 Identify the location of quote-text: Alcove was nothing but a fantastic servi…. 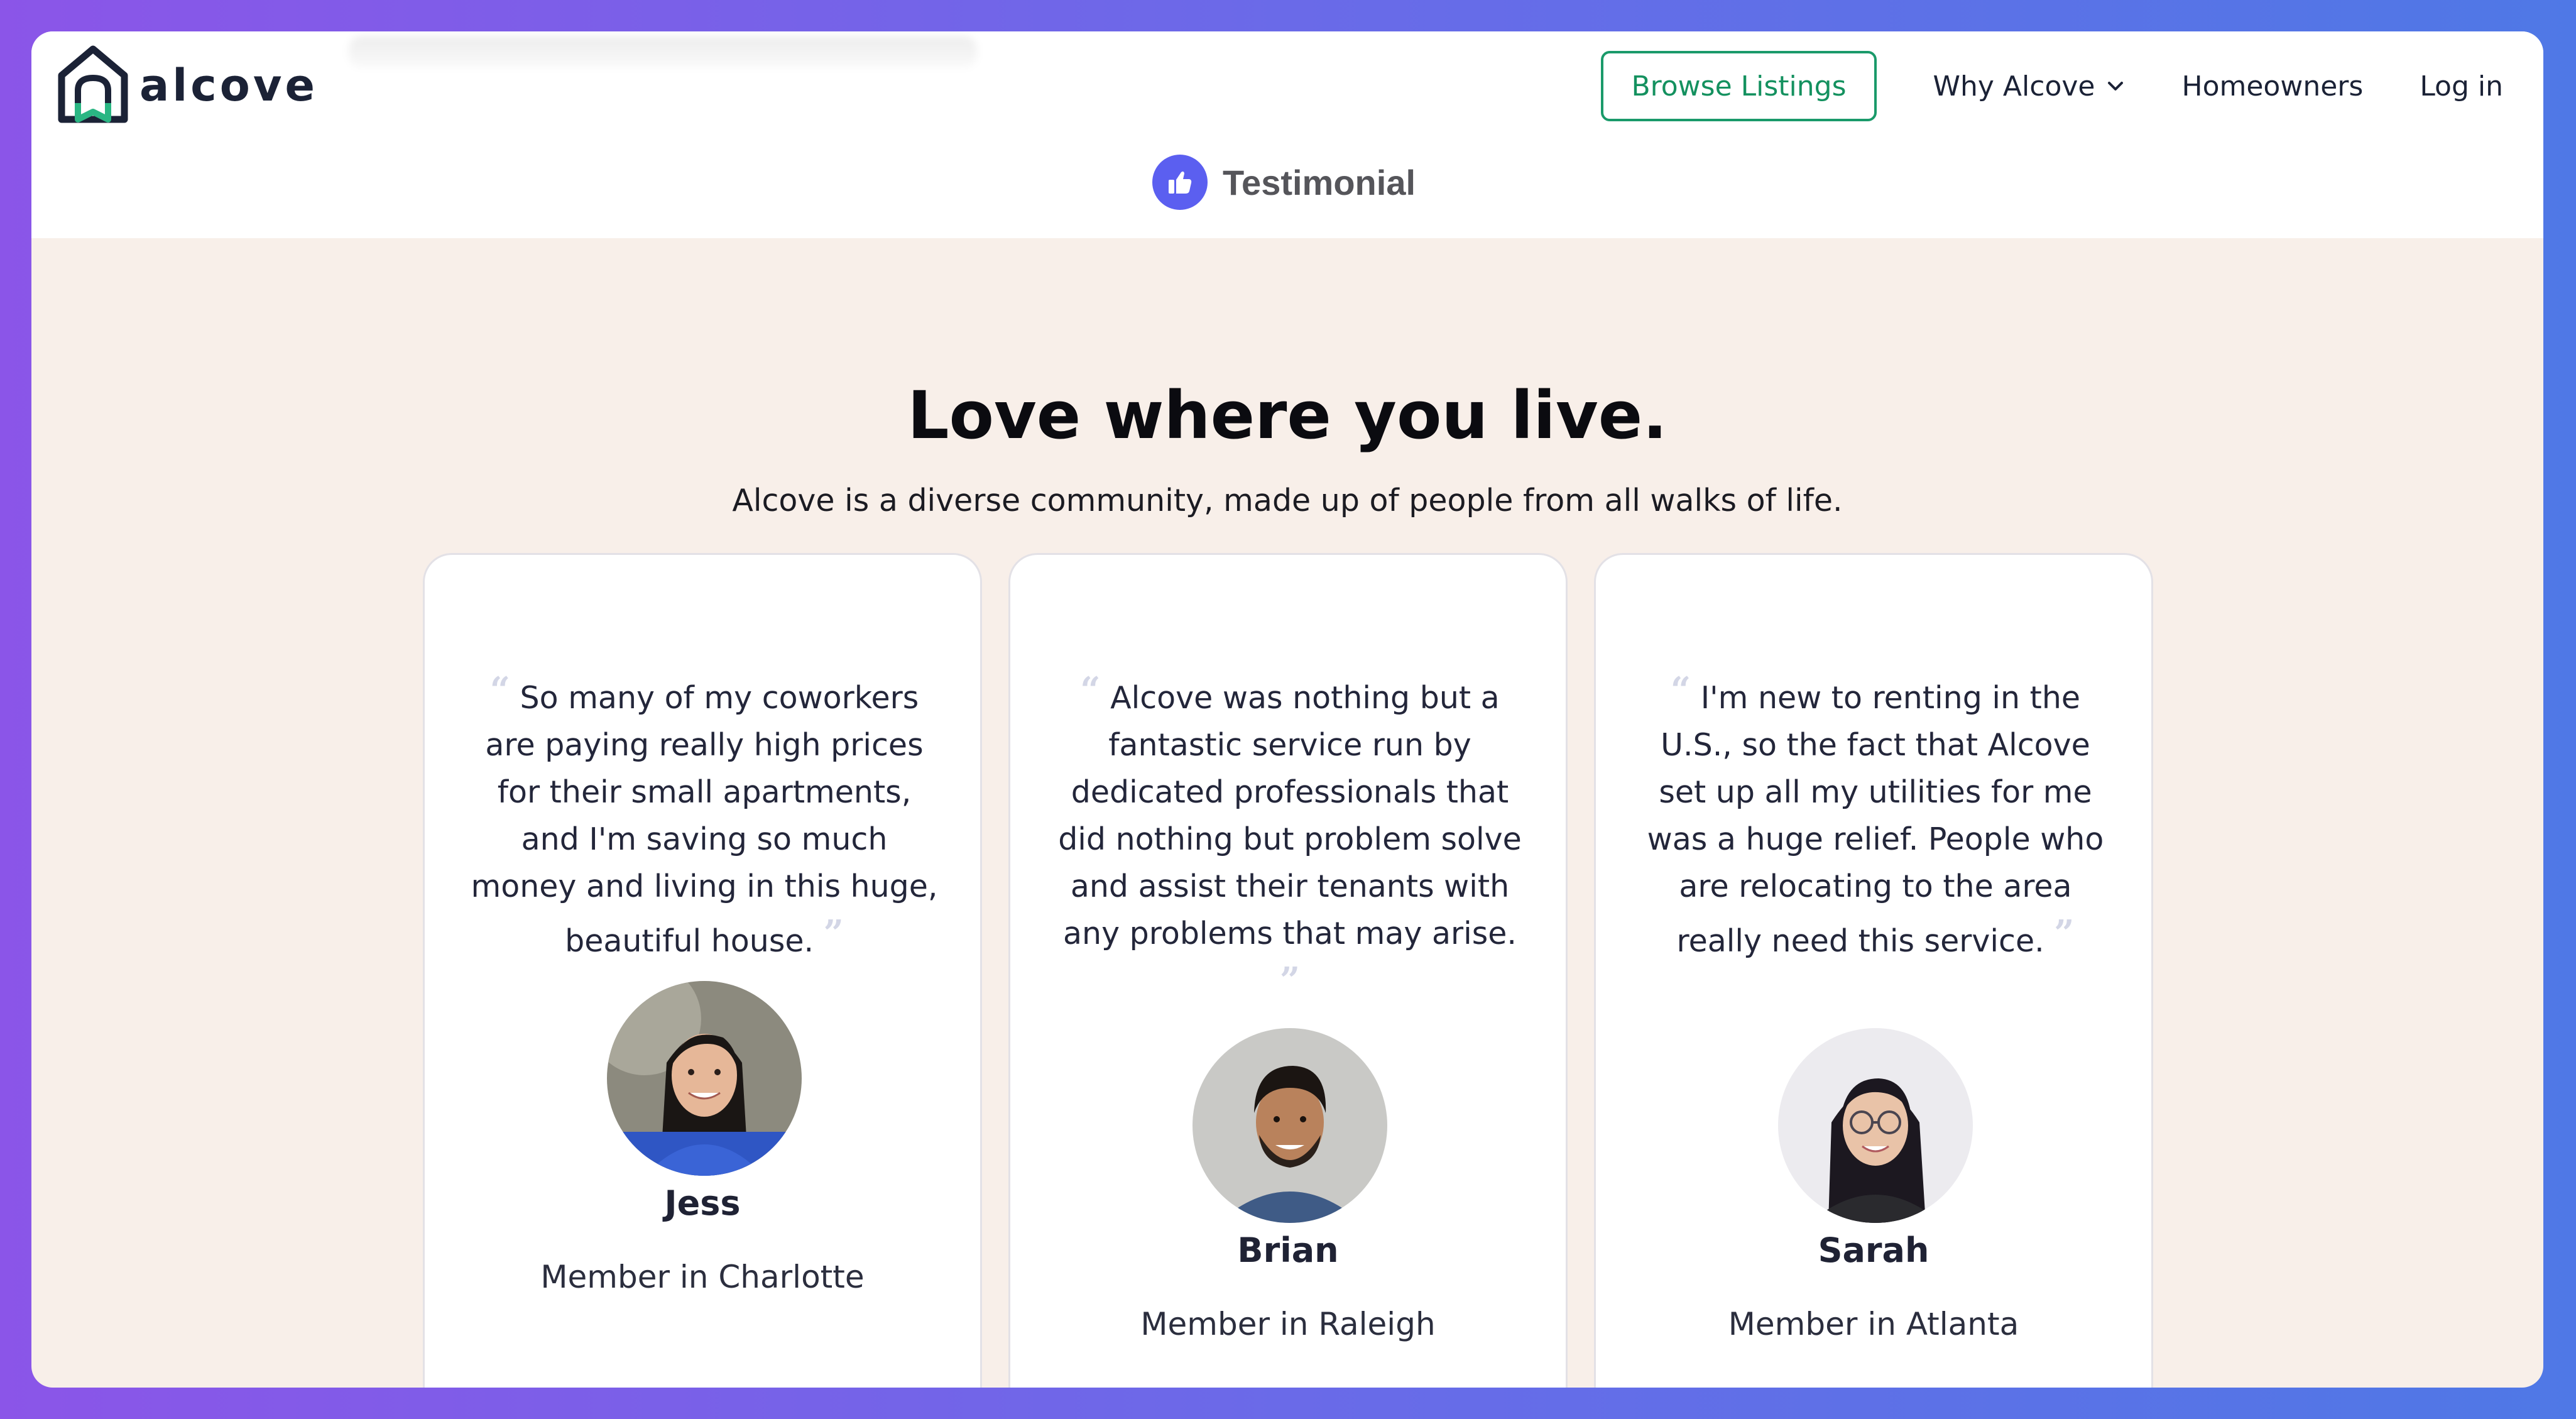
(1290, 816).